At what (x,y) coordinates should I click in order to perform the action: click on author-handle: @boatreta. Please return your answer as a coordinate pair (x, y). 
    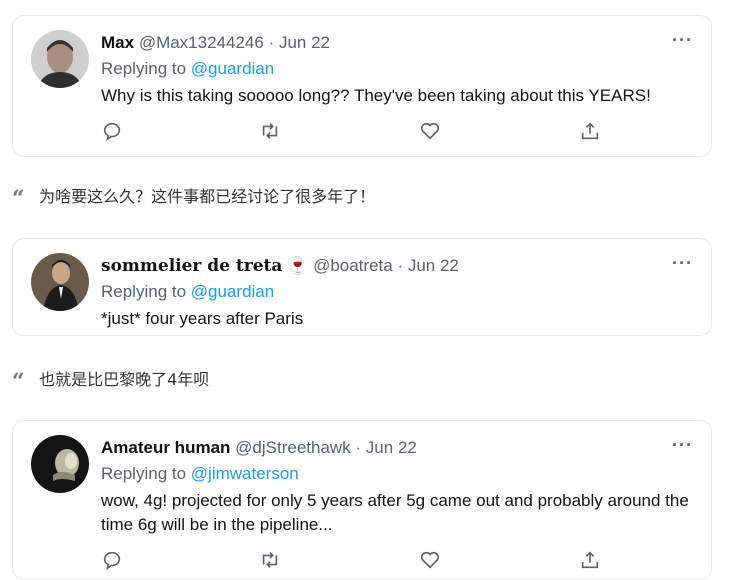
    Looking at the image, I should click on (353, 265).